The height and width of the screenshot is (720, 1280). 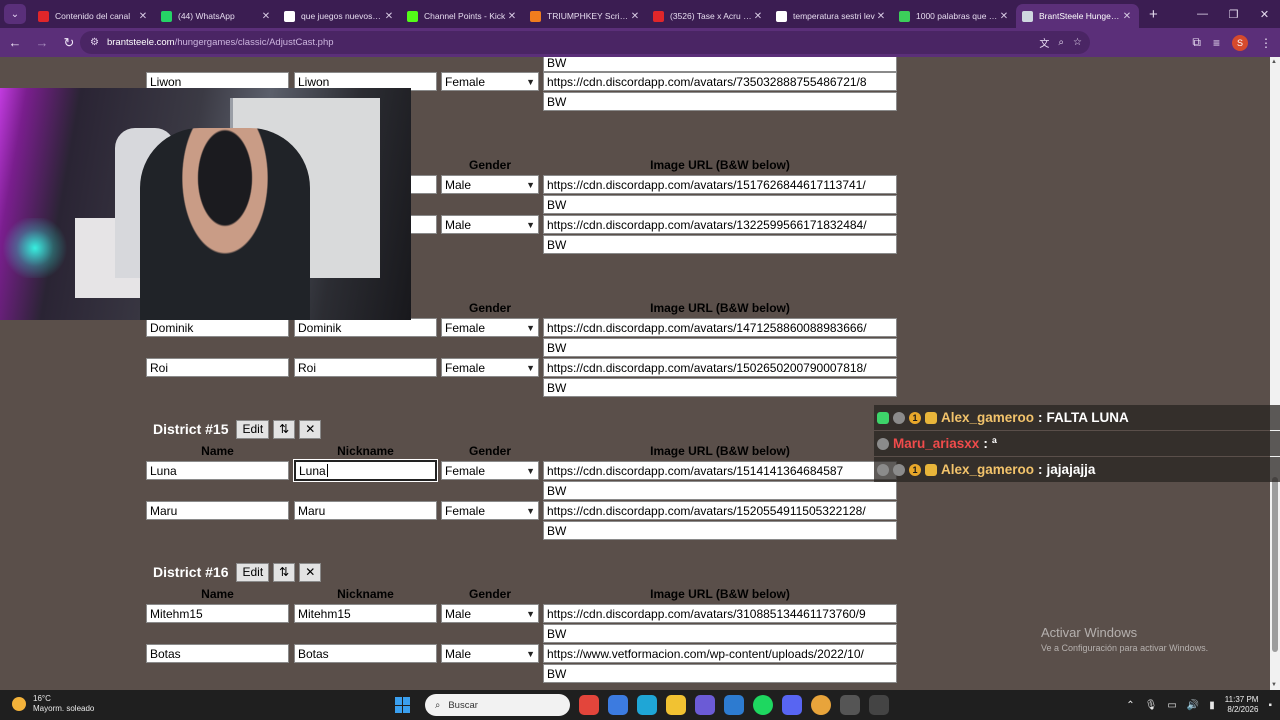 I want to click on bookmark-star-icon: ☆, so click(x=1077, y=42).